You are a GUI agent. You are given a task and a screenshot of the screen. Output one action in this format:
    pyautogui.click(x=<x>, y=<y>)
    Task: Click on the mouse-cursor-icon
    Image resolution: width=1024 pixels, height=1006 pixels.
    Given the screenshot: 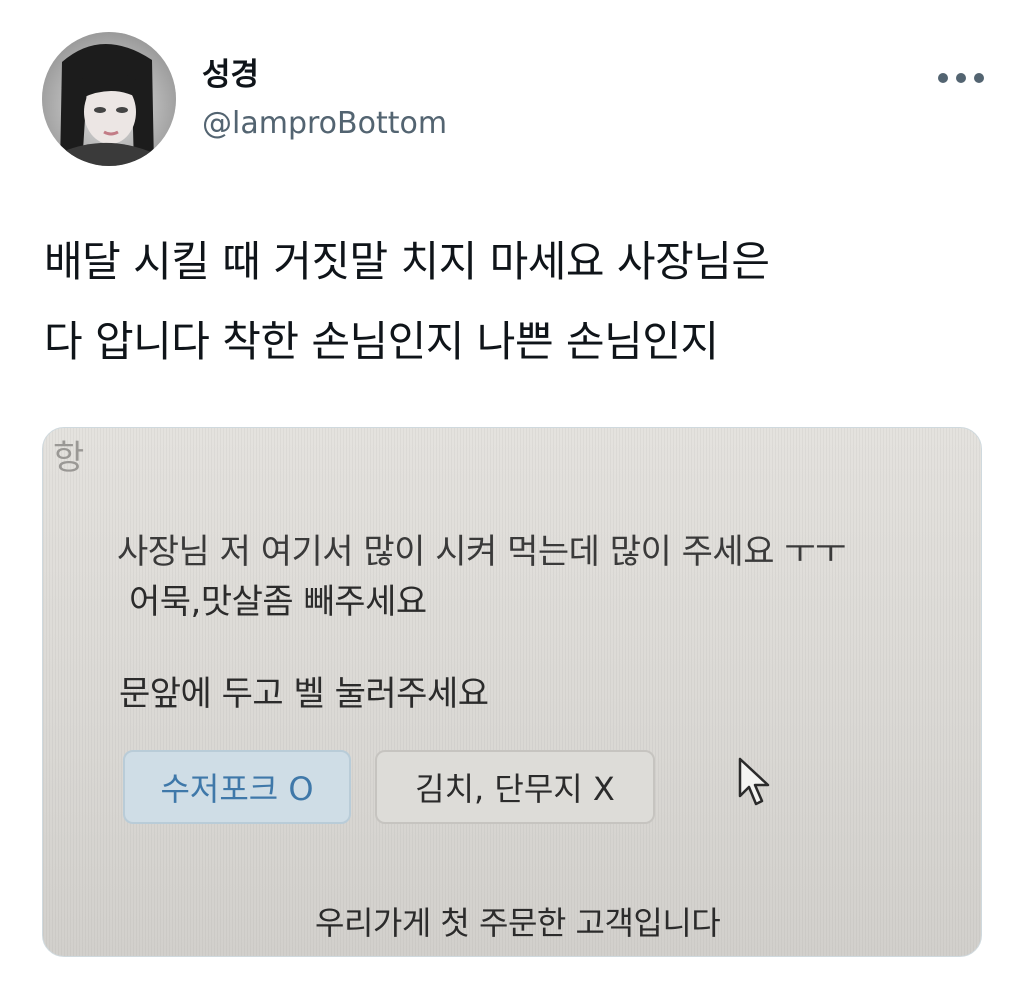 What is the action you would take?
    pyautogui.click(x=754, y=781)
    